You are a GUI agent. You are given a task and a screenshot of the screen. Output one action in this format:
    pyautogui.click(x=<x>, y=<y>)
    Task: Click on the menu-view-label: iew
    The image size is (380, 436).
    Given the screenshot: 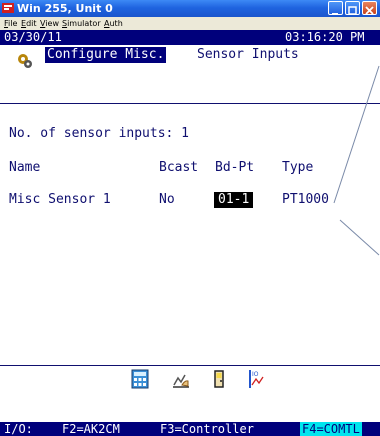 What is the action you would take?
    pyautogui.click(x=52, y=23)
    